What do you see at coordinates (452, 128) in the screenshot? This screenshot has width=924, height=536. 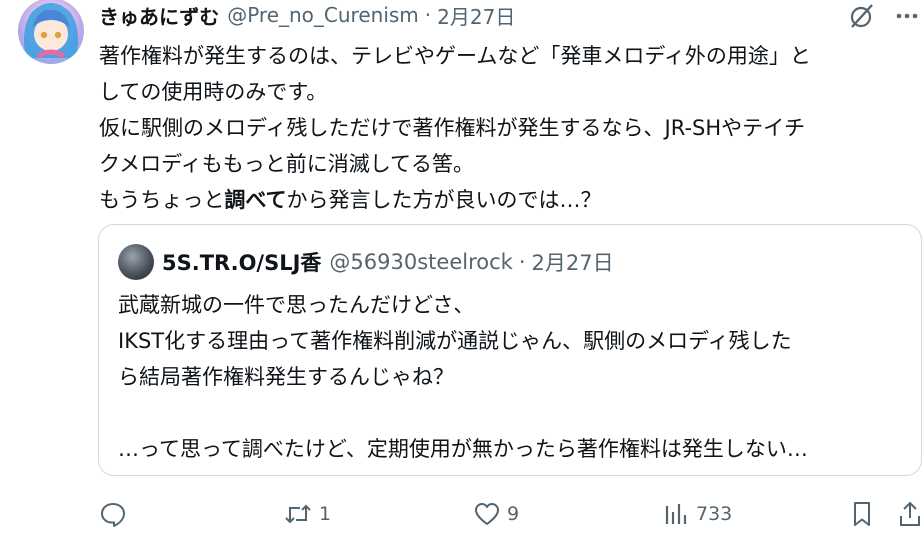 I see `post-text-line: 仮に駅側のメロディ残しただけで著作権料が発生するなら、JR-SHやテイチ` at bounding box center [452, 128].